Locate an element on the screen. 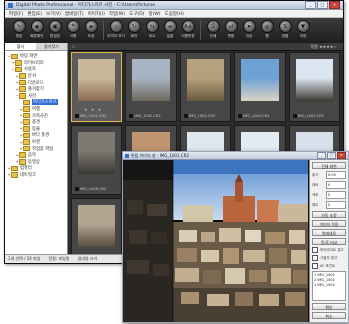  toolbar-button: ▣ 편집창 is located at coordinates (55, 29).